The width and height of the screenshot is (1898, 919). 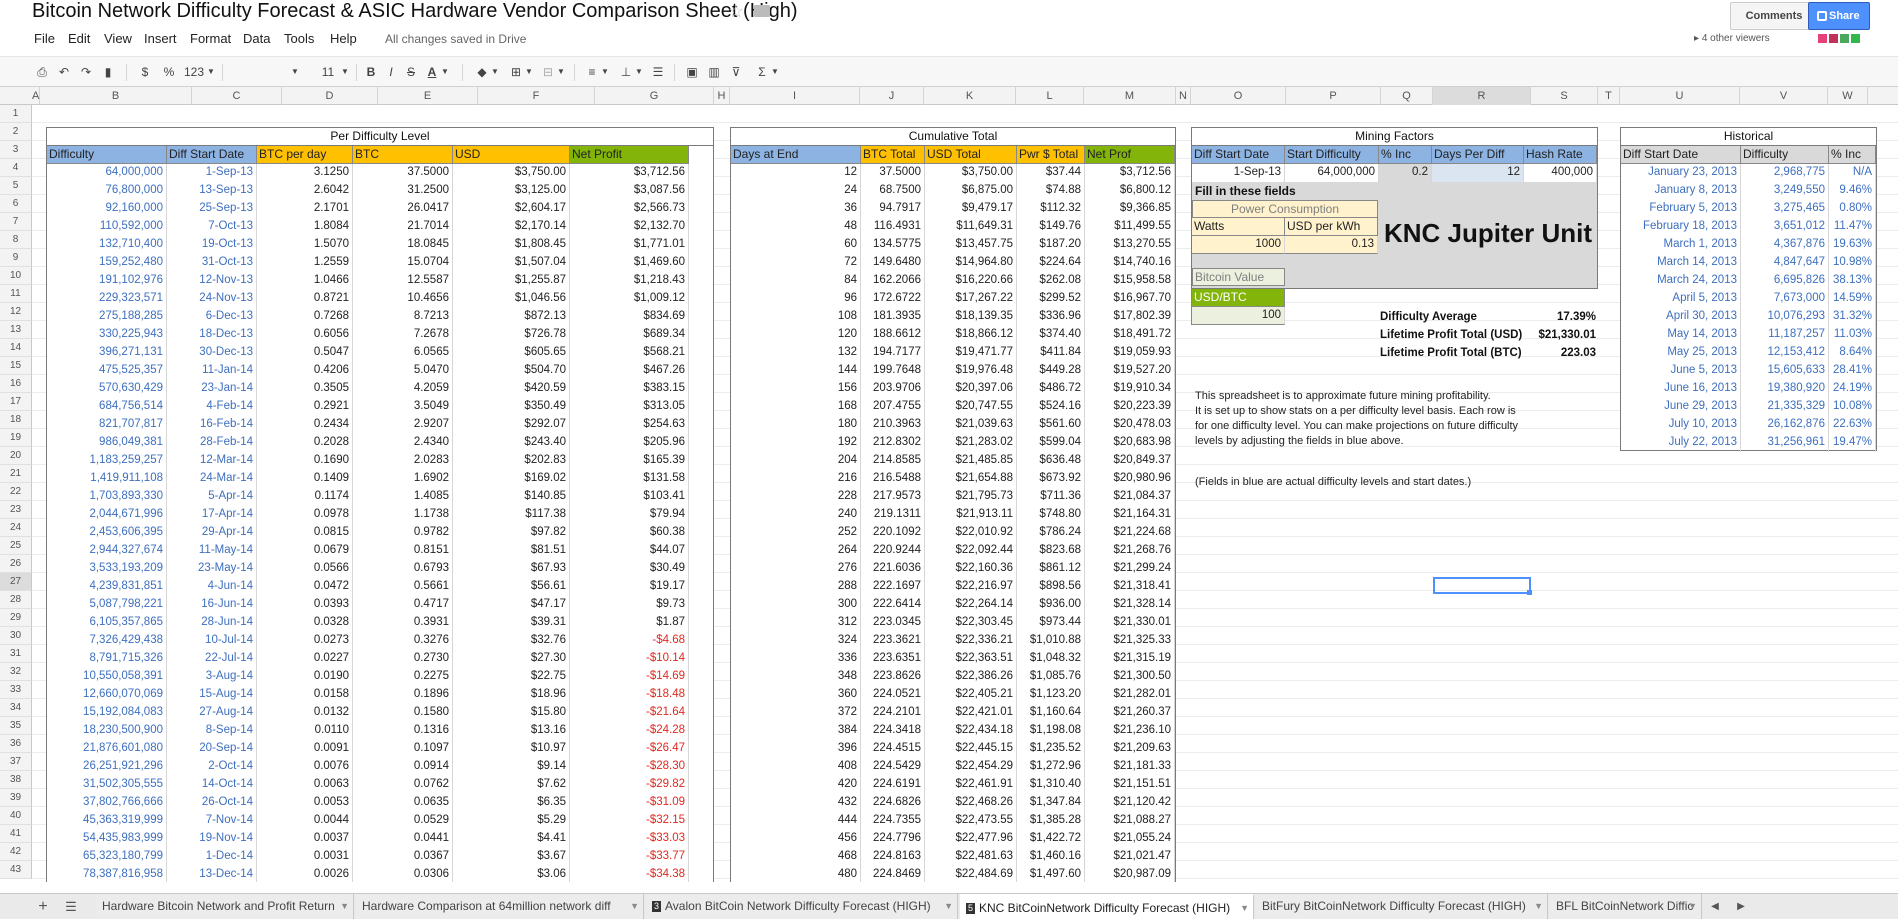 I want to click on per-difficulty-cell: 1,703,893,330, so click(x=107, y=497).